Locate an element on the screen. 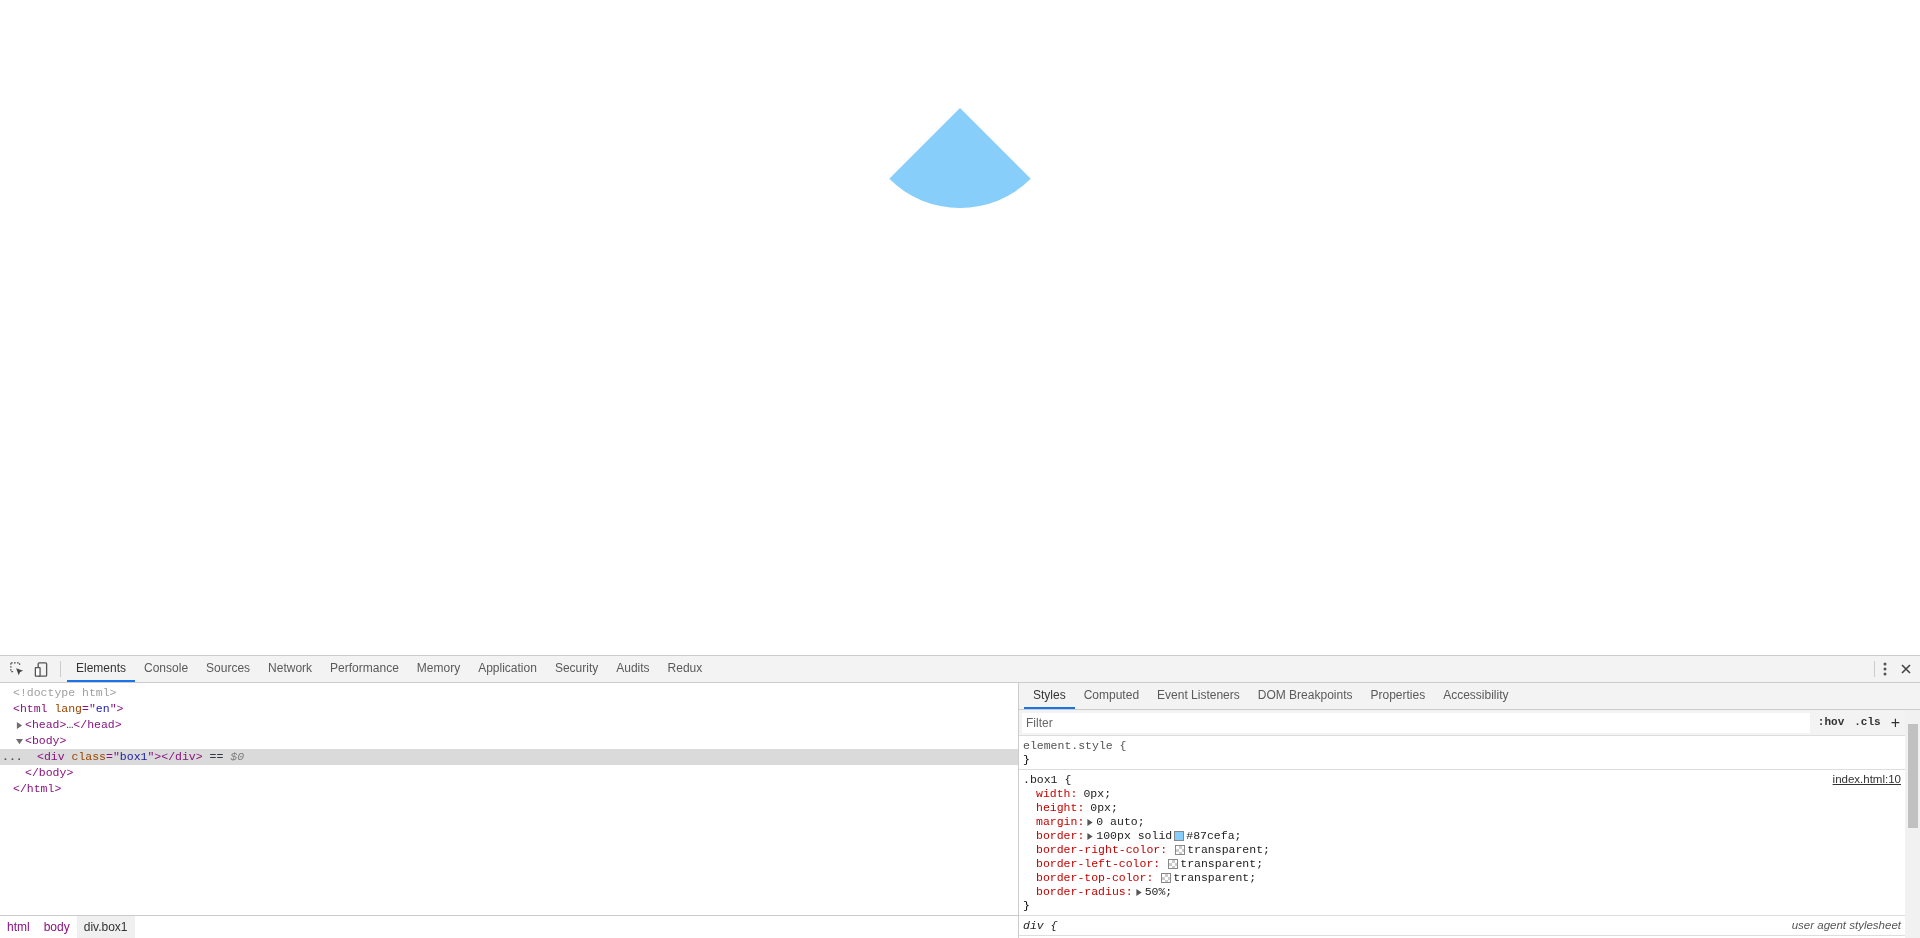  selected-dom-node: ... <div class="box1"></div> == $0 is located at coordinates (509, 757).